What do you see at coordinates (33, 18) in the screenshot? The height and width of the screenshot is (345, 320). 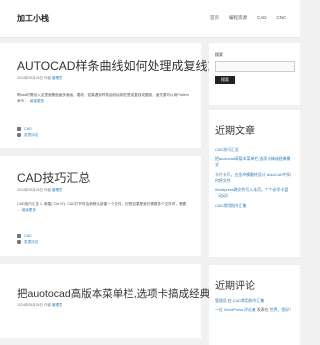 I see `site-title: 加工小栈` at bounding box center [33, 18].